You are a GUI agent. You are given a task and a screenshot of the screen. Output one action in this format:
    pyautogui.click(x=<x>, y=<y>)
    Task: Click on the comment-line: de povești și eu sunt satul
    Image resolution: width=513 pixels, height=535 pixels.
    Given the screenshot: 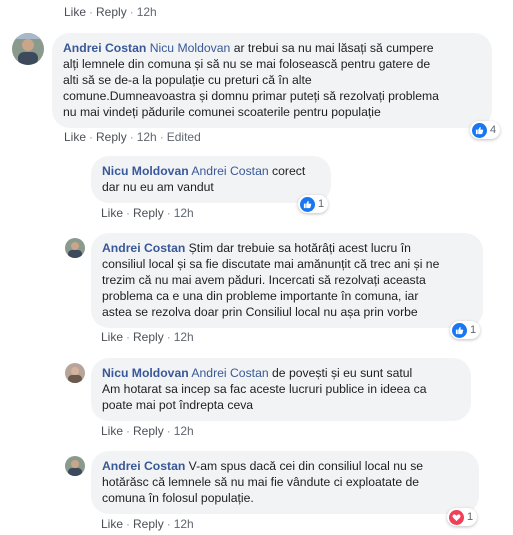 What is the action you would take?
    pyautogui.click(x=340, y=373)
    